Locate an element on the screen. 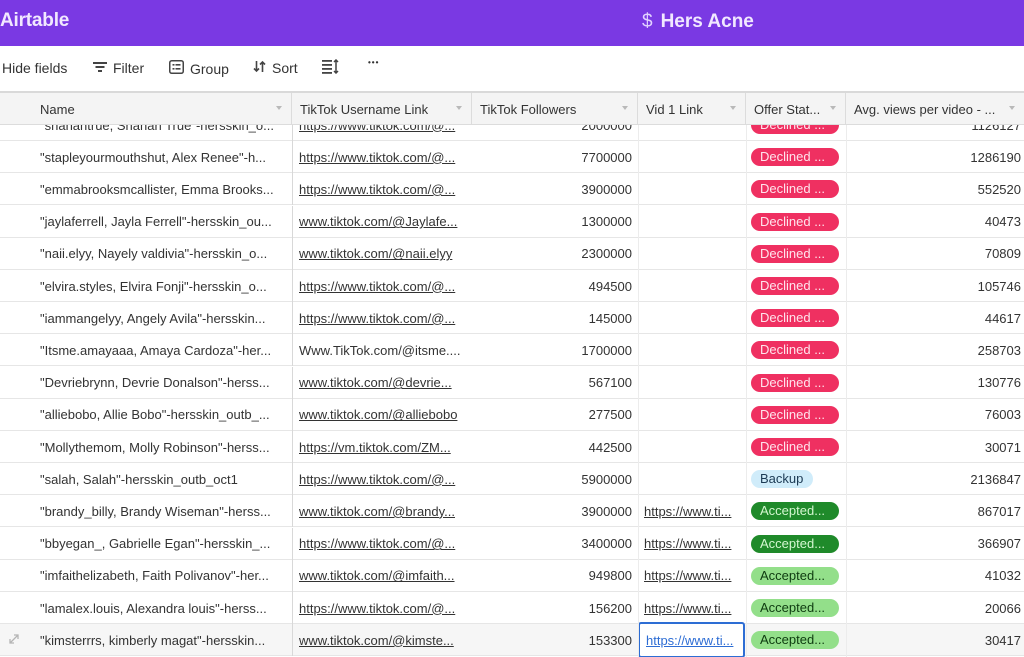 Image resolution: width=1024 pixels, height=657 pixels. cell-avg-views: 44617 is located at coordinates (933, 318).